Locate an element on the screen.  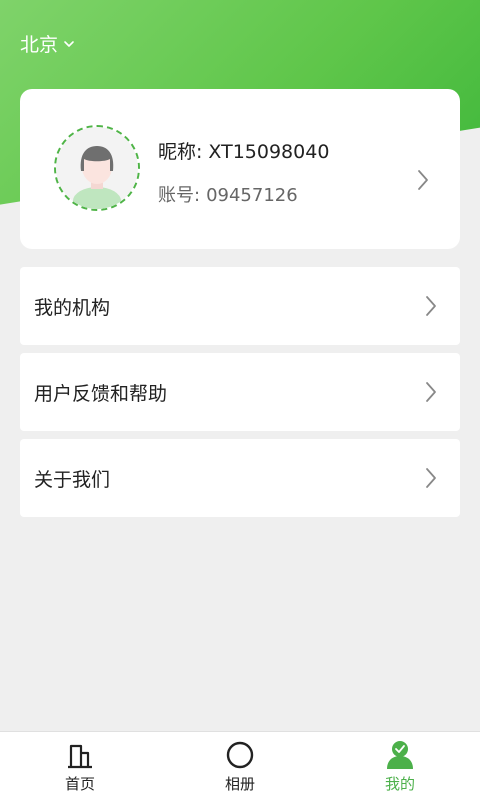
menu-item-my-organization: 我的机构 is located at coordinates (240, 306).